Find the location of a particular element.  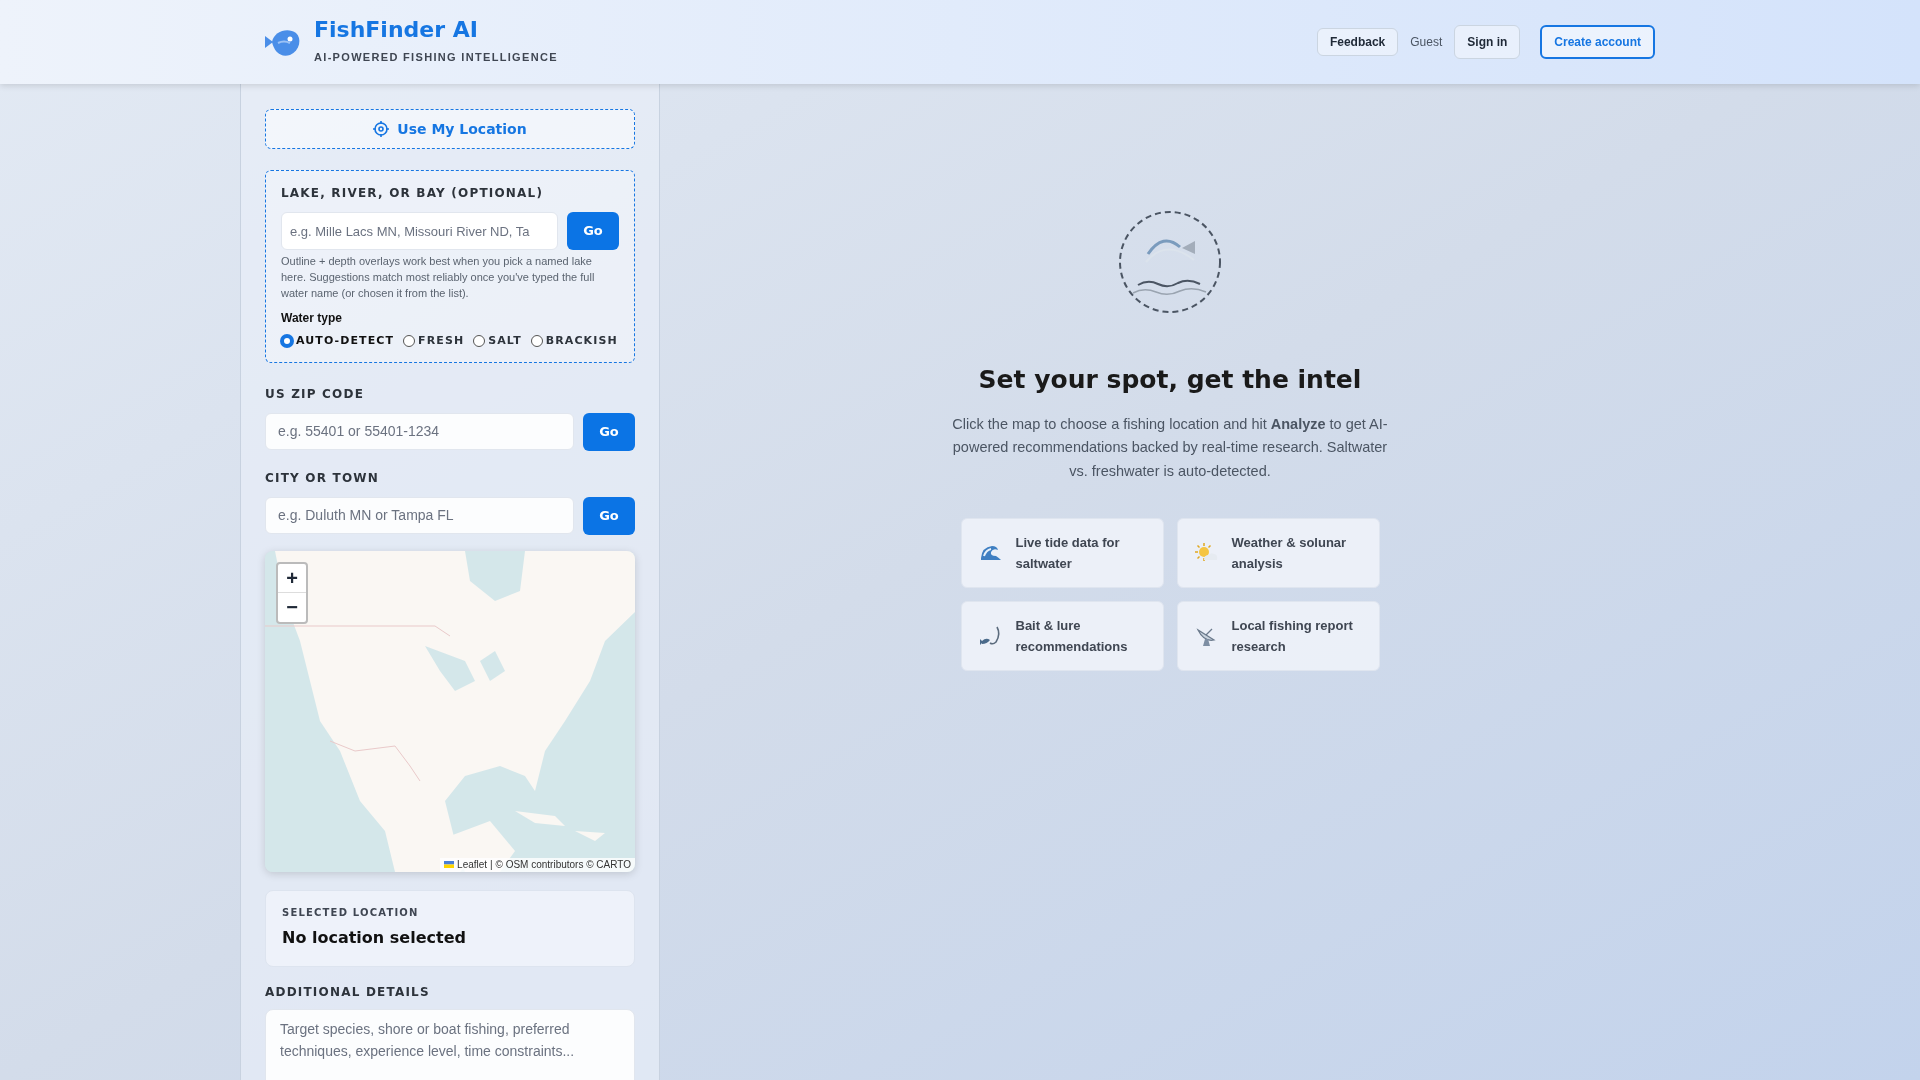

city-input: e.g. Duluth MN or Tampa FL is located at coordinates (419, 515).